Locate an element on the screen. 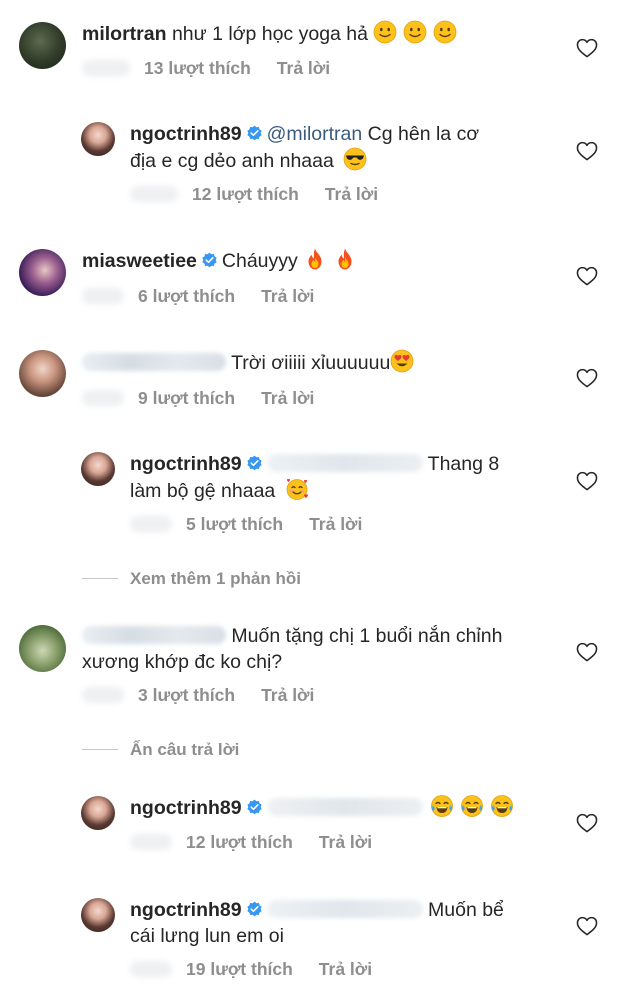 Image resolution: width=629 pixels, height=1000 pixels. comment-text: milortran như 1 lớp học yoga hả is located at coordinates (312, 33).